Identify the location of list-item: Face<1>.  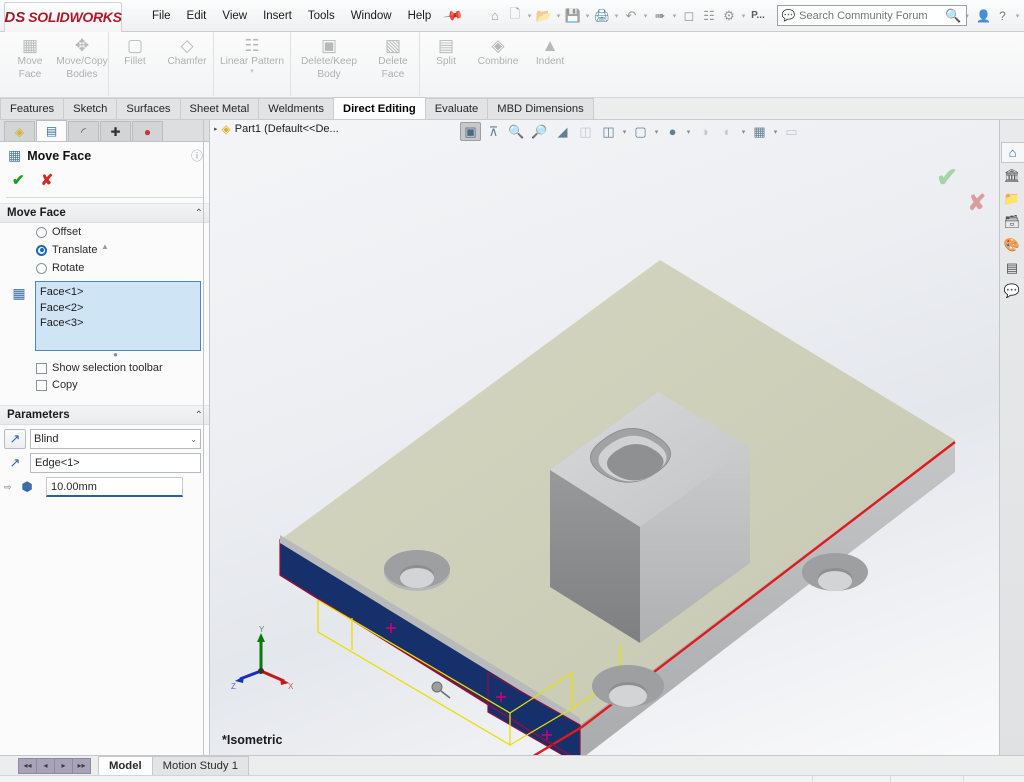
(118, 293).